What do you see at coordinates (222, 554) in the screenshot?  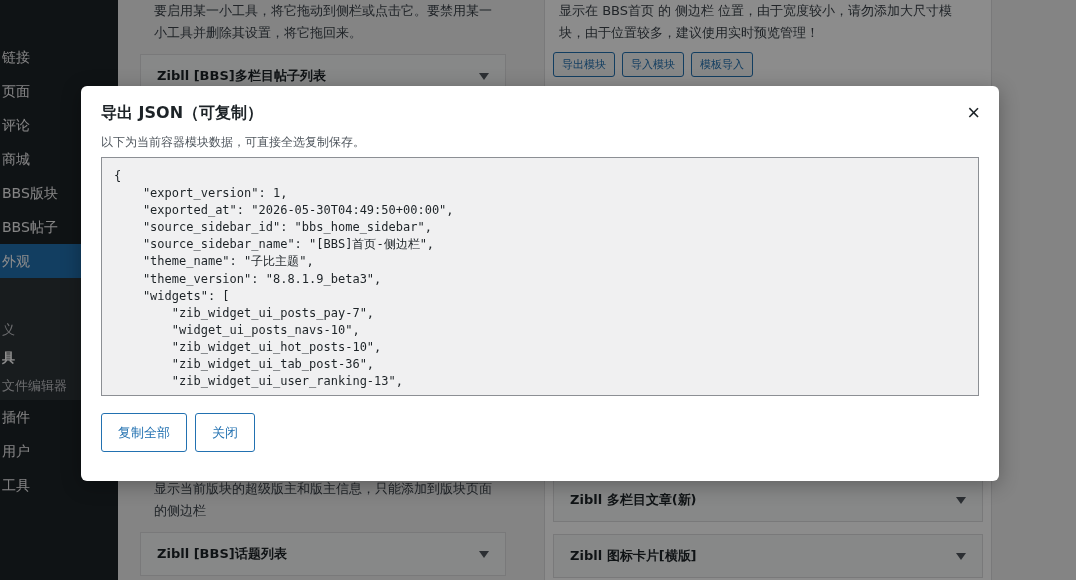 I see `widget-title: Zibll [BBS]话题列表` at bounding box center [222, 554].